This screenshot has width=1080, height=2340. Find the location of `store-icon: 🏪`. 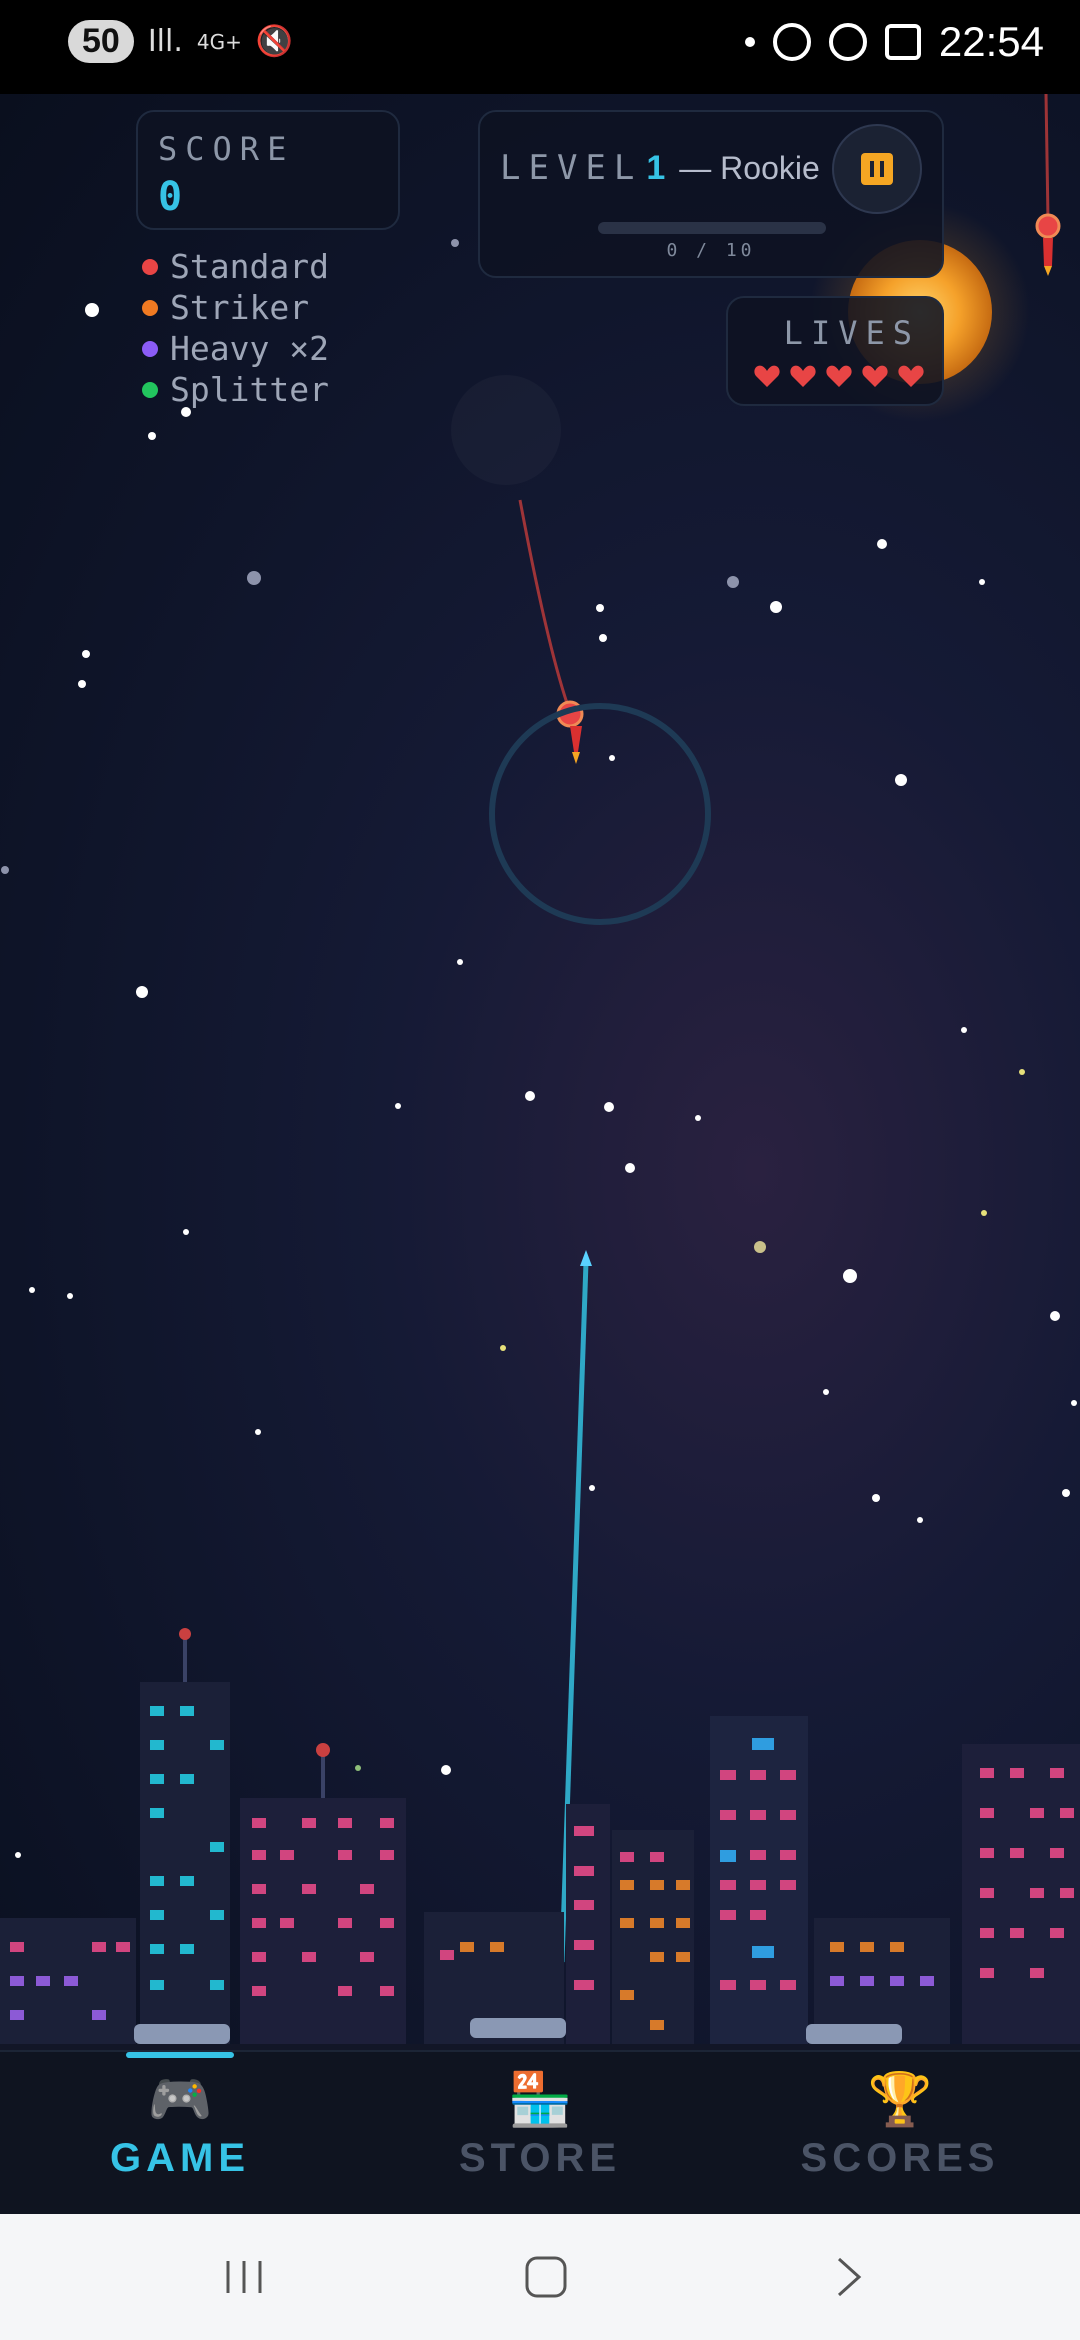

store-icon: 🏪 is located at coordinates (540, 2100).